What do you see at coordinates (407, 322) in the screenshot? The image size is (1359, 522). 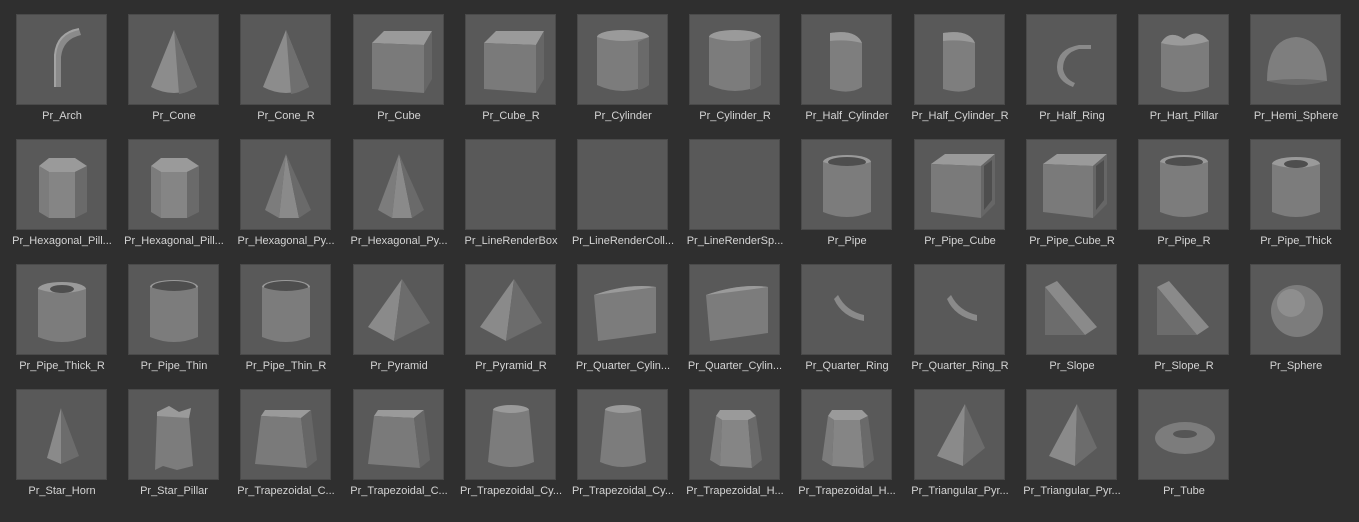 I see `asset-tile: Pr_Pyramid` at bounding box center [407, 322].